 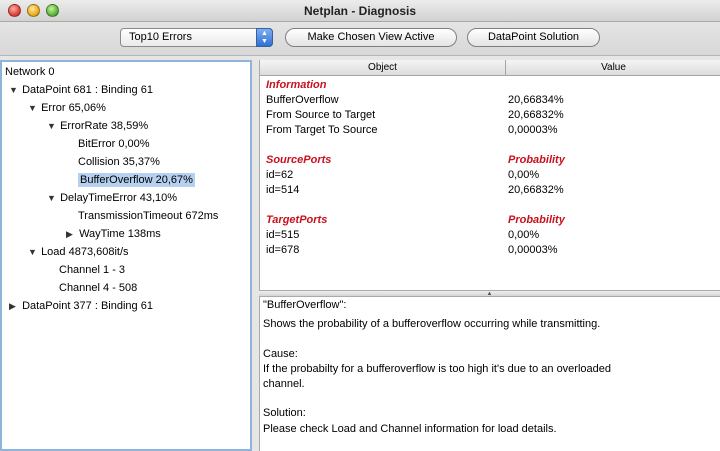 What do you see at coordinates (533, 37) in the screenshot?
I see `datapoint-solution-button: DataPoint Solution` at bounding box center [533, 37].